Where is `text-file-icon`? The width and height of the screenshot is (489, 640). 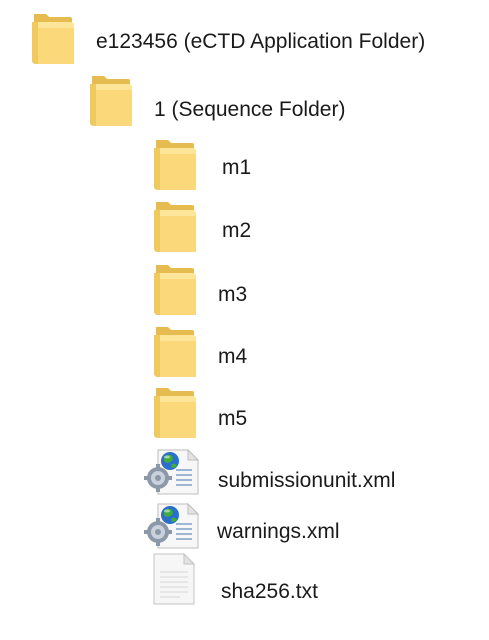 text-file-icon is located at coordinates (174, 579).